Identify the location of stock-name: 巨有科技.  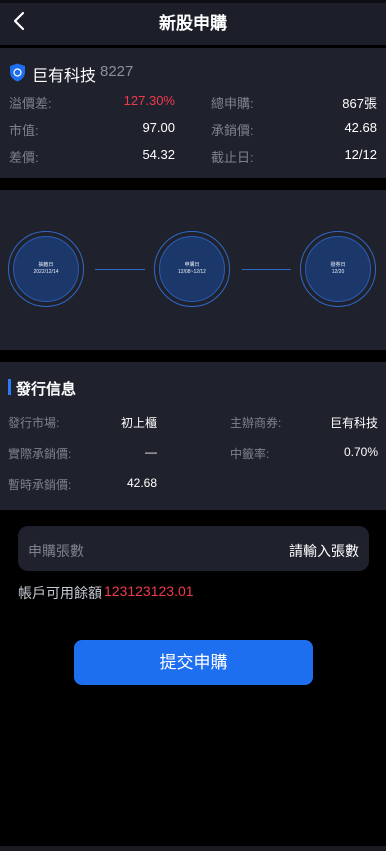
(64, 76).